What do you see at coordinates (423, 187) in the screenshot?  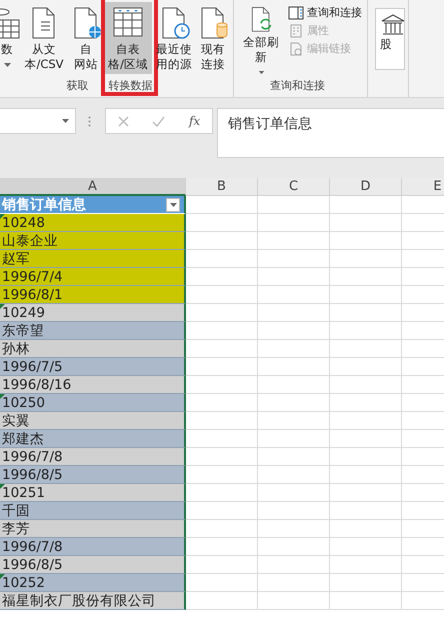 I see `column-header: E` at bounding box center [423, 187].